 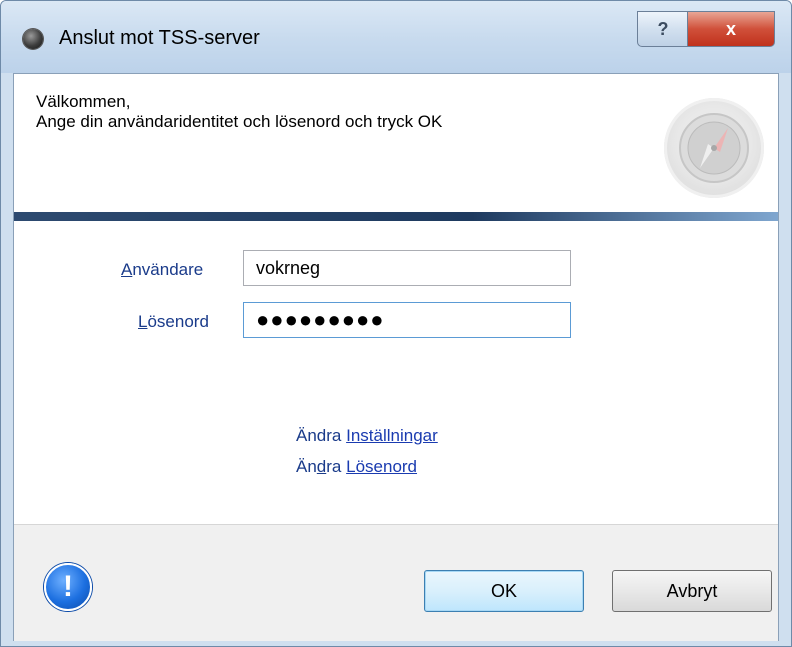 I want to click on settings-link: Inställningar, so click(x=392, y=435).